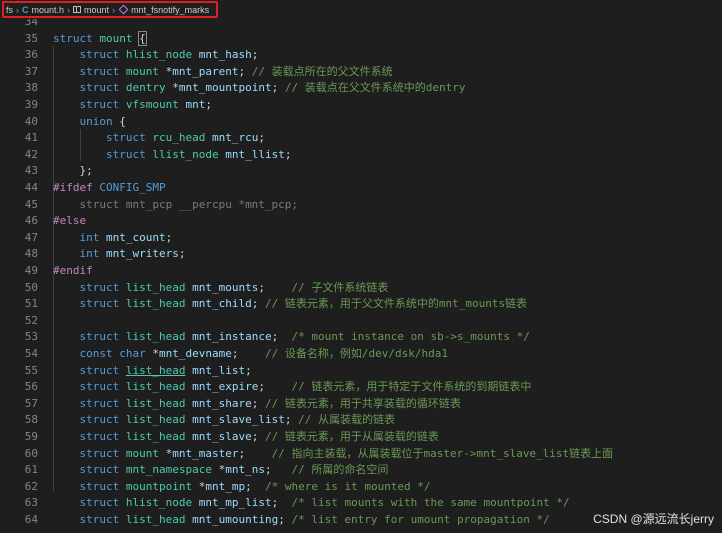 This screenshot has height=533, width=722. I want to click on line-code: struct vfsmount mnt;, so click(132, 105).